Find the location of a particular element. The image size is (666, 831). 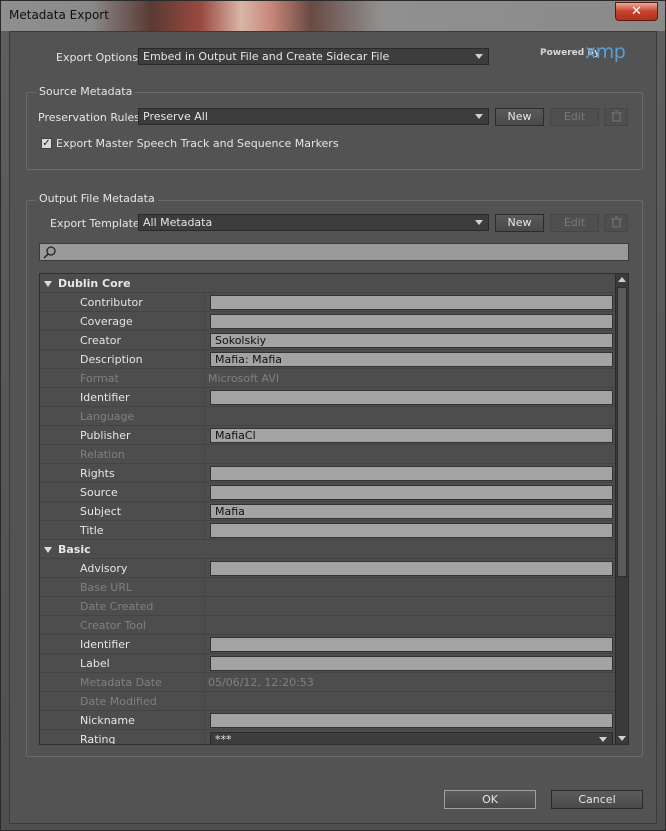

ok-button: OK is located at coordinates (490, 799).